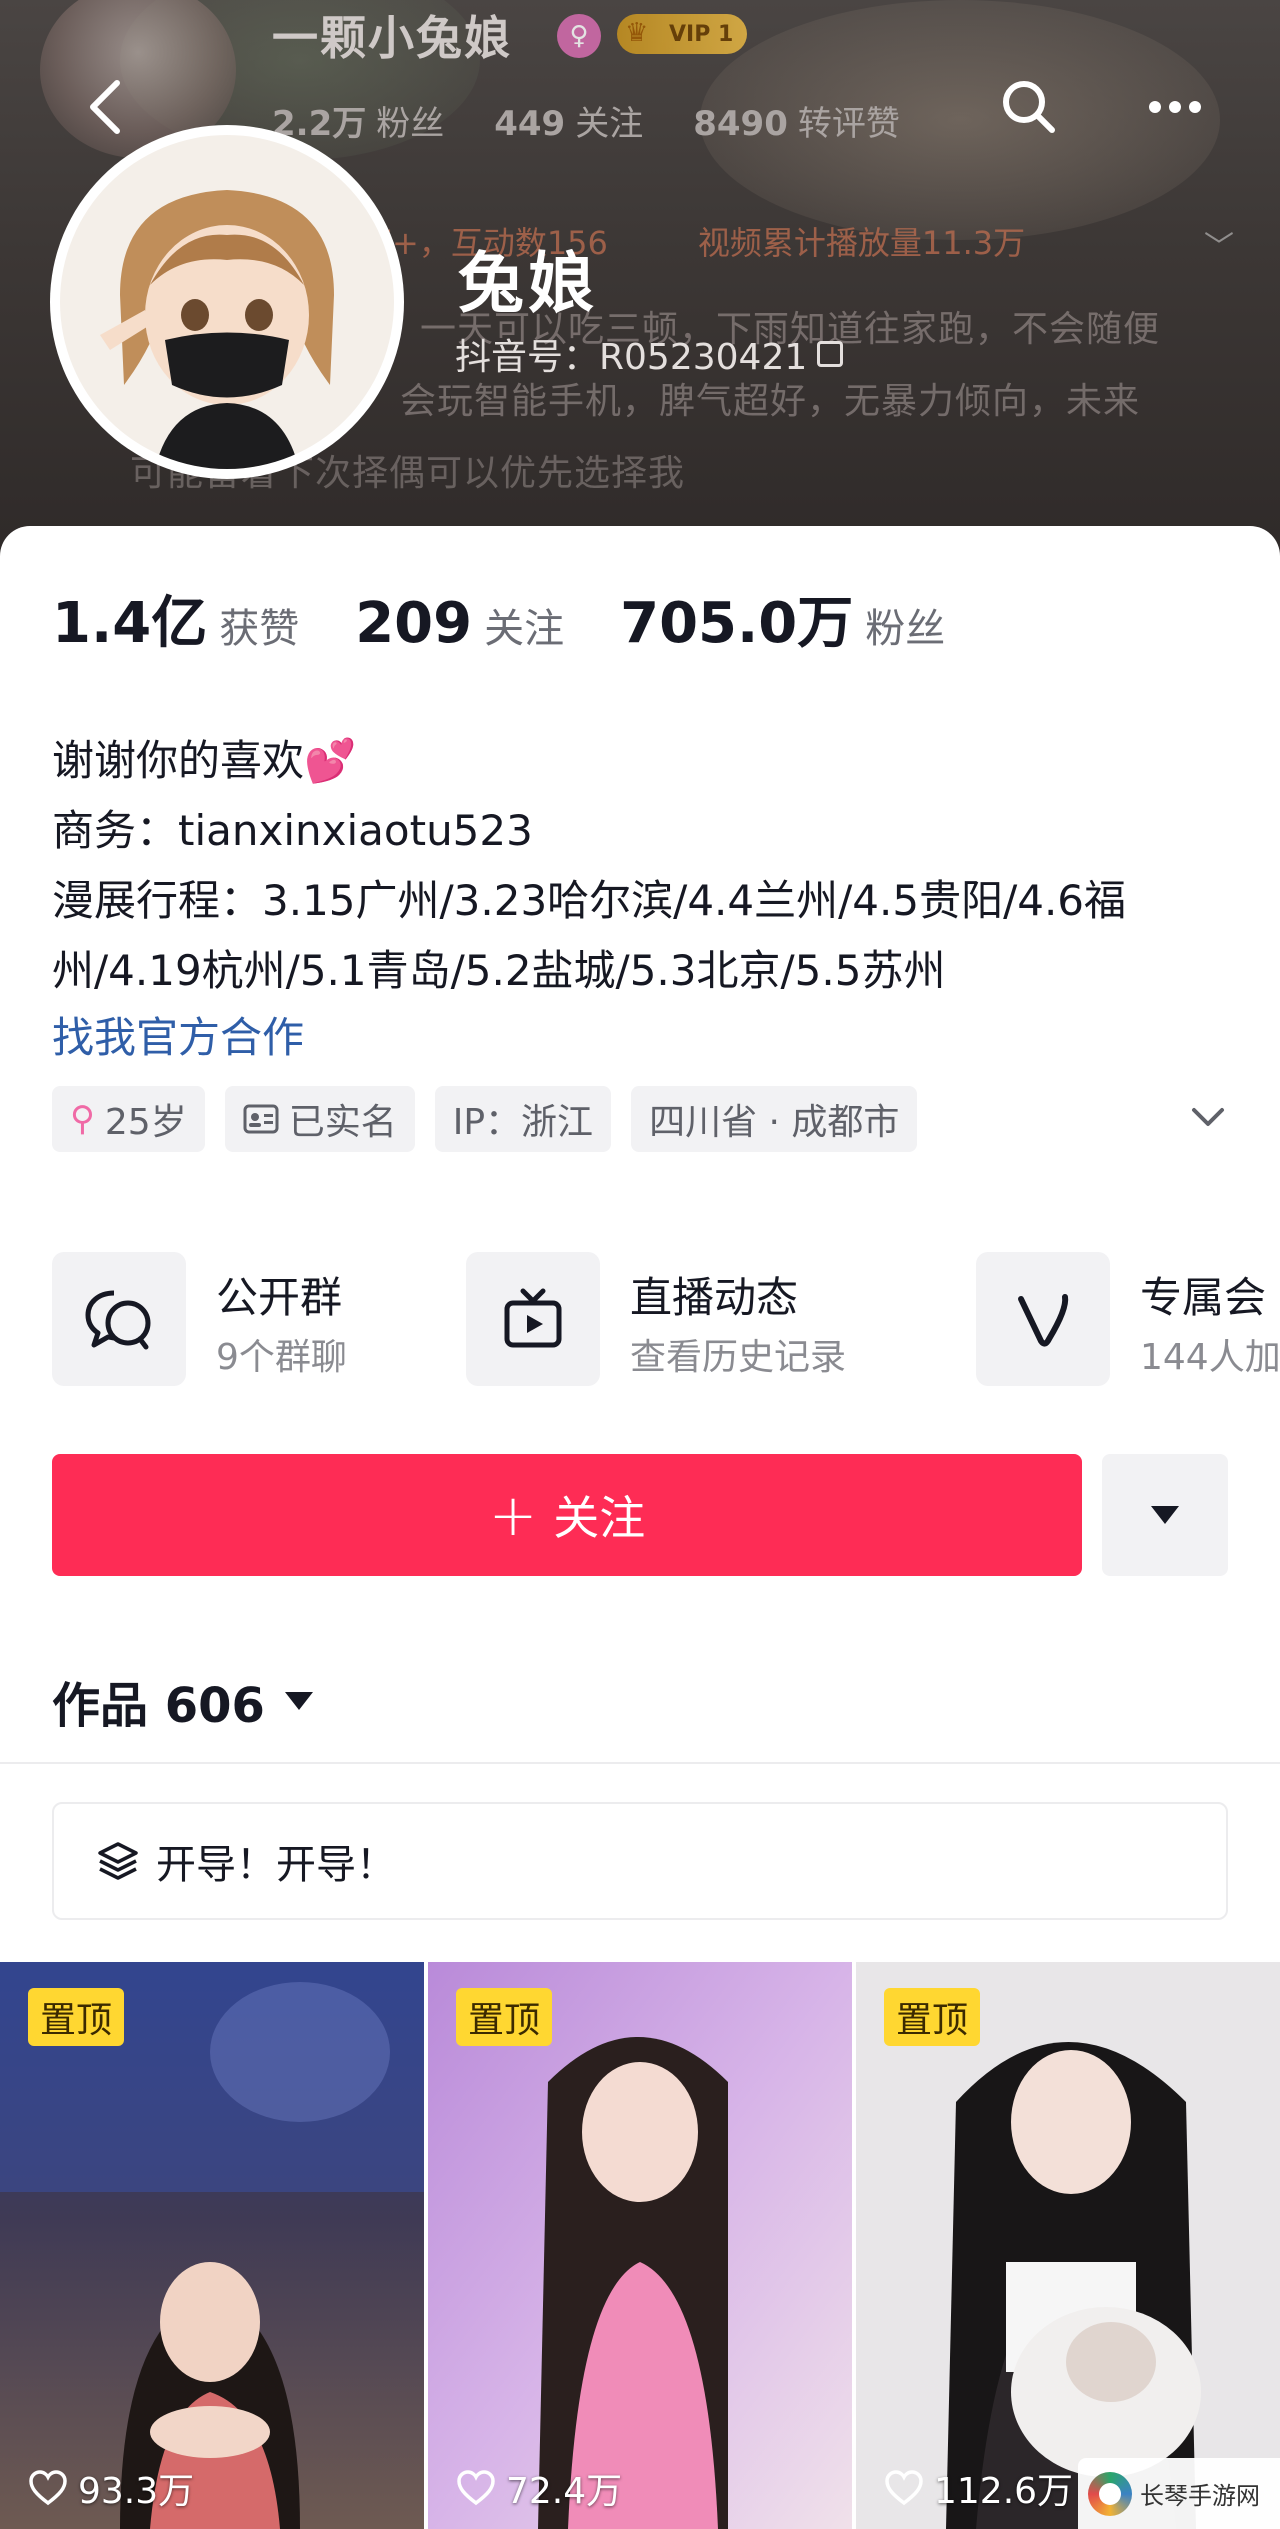 Image resolution: width=1280 pixels, height=2529 pixels. I want to click on profile-nickname: 兔娘, so click(528, 283).